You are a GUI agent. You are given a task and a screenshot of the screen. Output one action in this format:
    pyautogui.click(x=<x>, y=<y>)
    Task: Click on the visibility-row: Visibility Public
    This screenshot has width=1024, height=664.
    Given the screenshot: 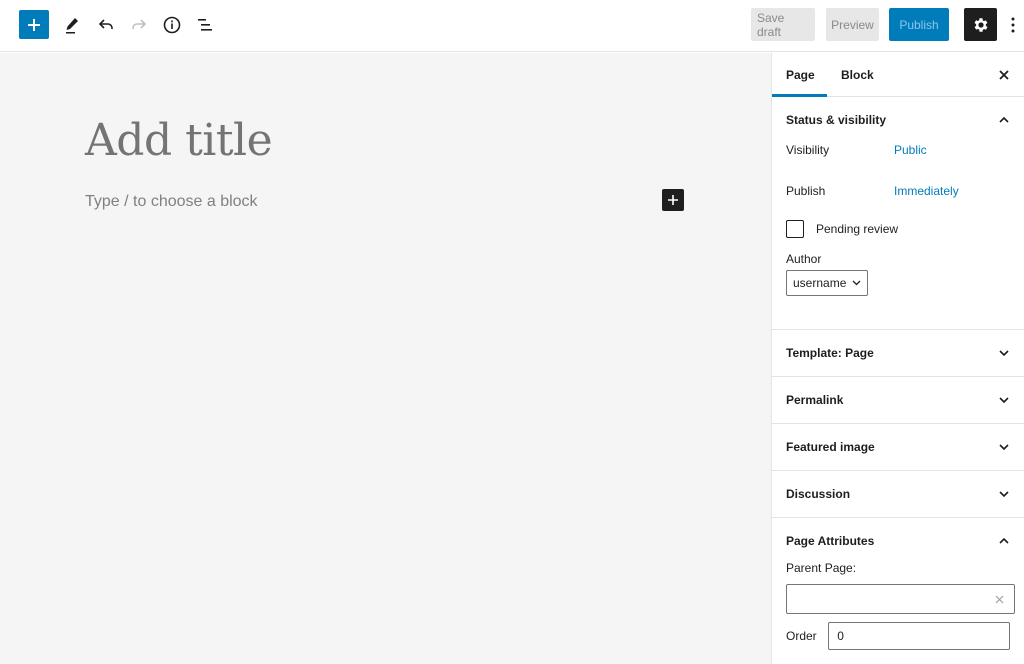 What is the action you would take?
    pyautogui.click(x=898, y=150)
    